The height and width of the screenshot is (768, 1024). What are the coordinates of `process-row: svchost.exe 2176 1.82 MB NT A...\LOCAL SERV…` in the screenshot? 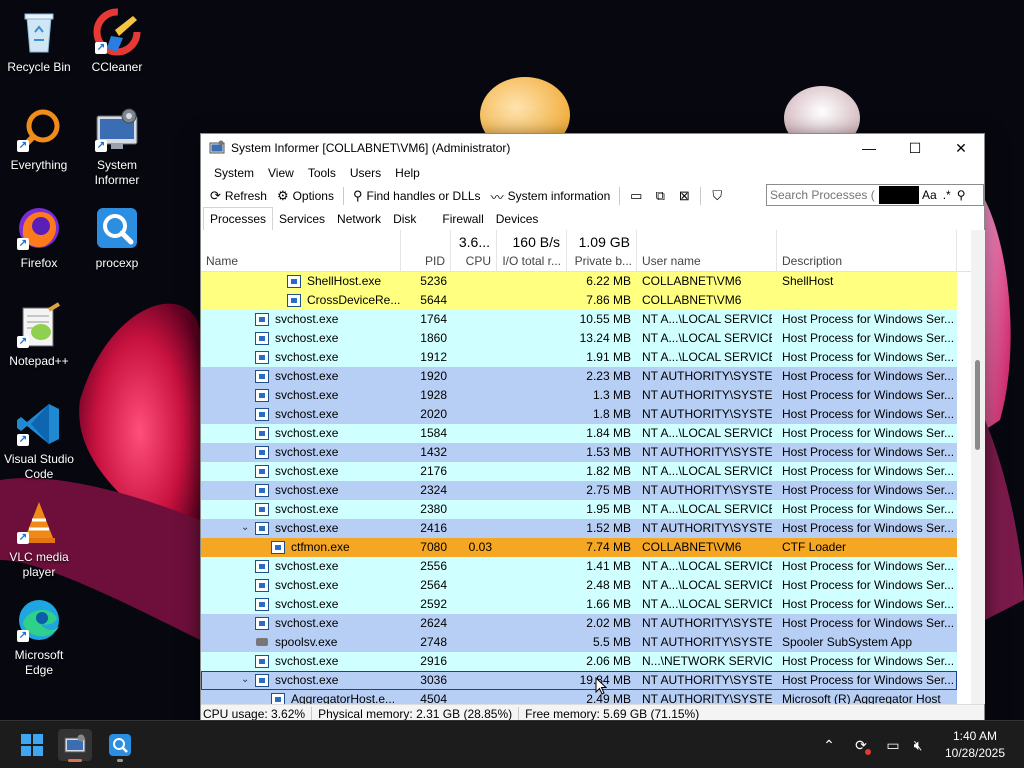 It's located at (579, 471).